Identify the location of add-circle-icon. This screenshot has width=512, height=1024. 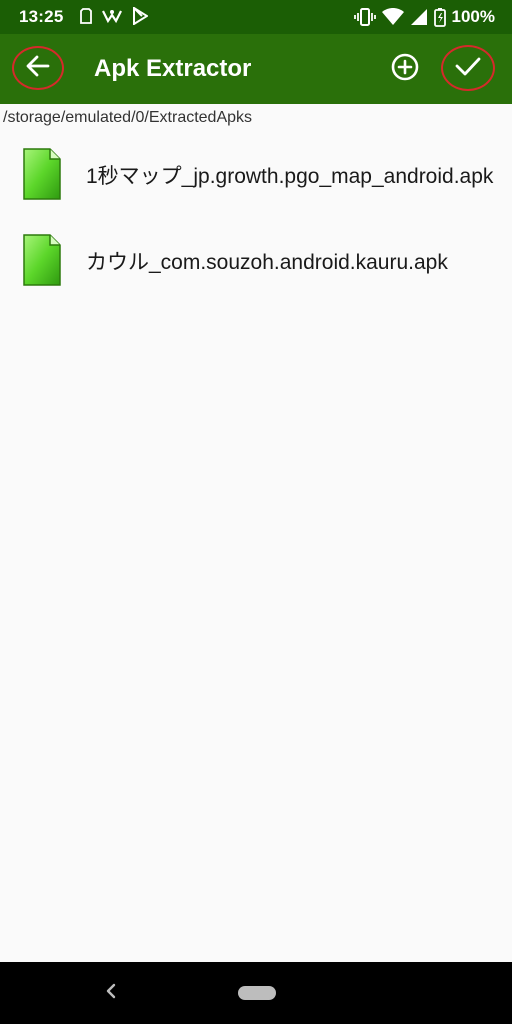
(405, 69).